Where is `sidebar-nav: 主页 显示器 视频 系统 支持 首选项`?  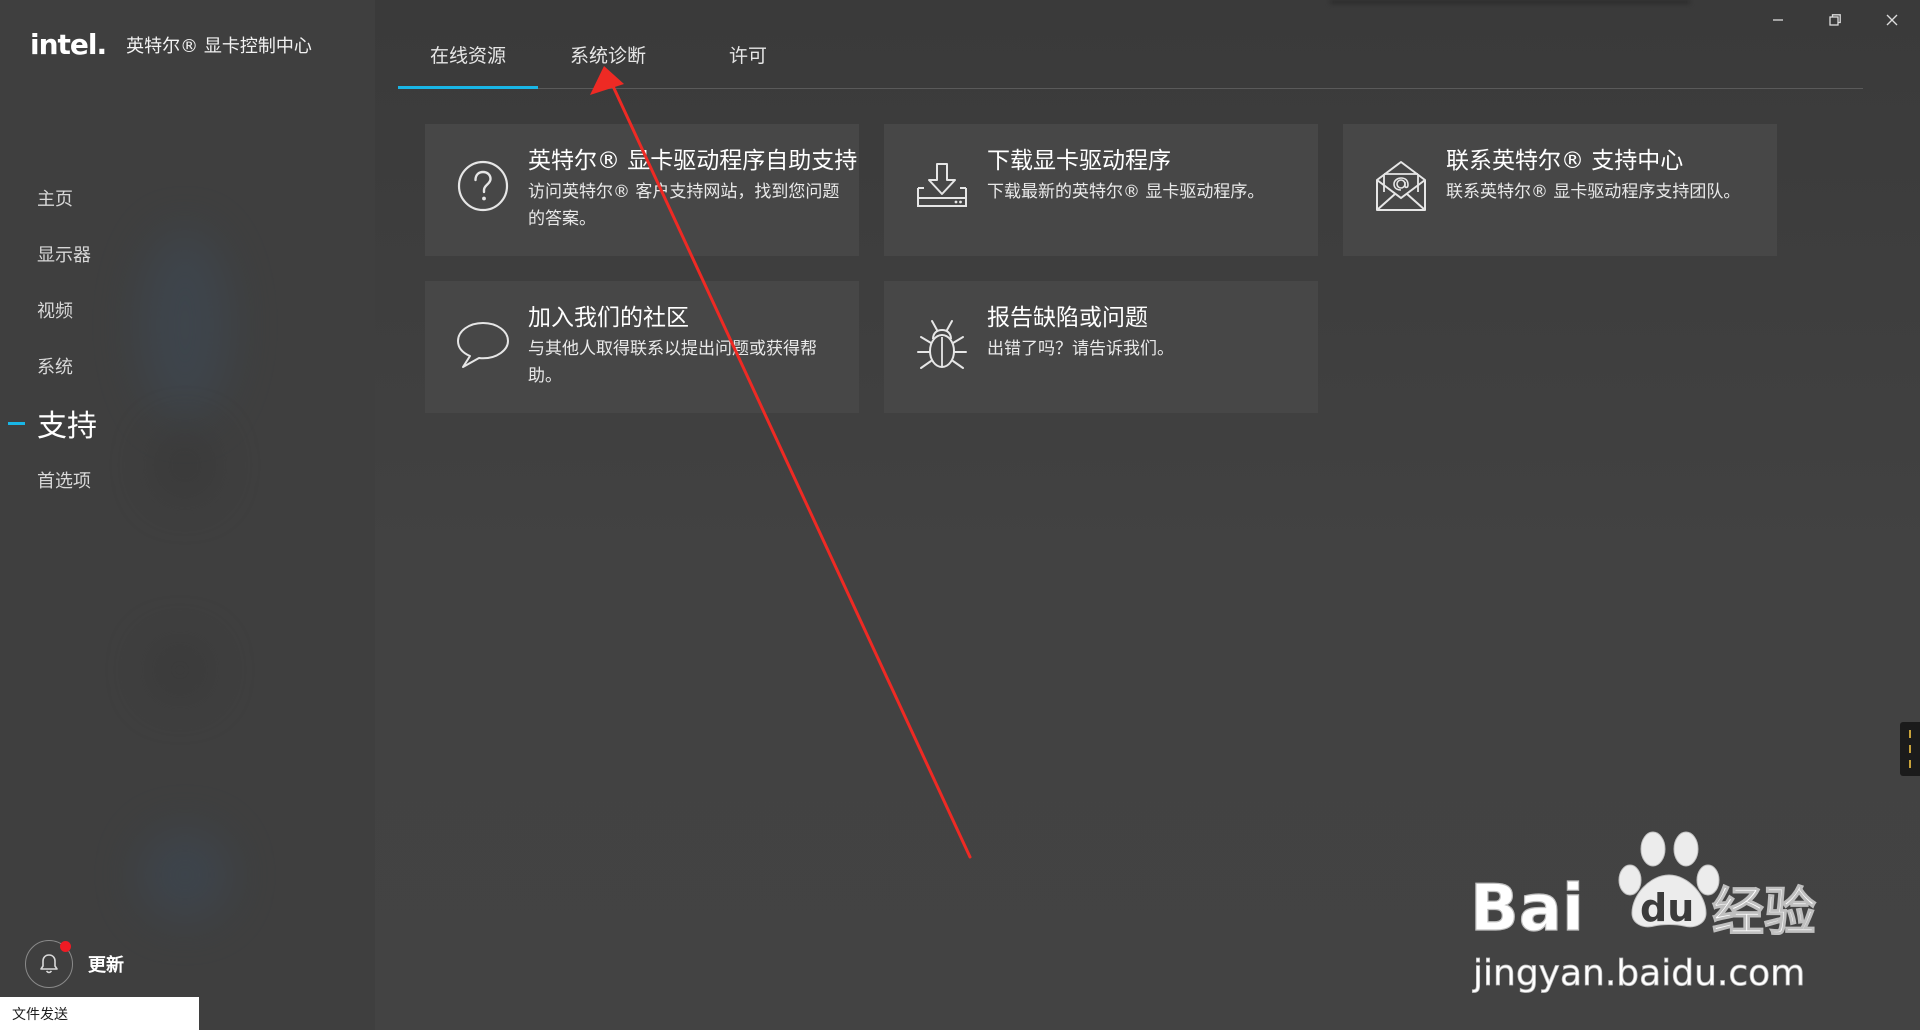
sidebar-nav: 主页 显示器 视频 系统 支持 首选项 is located at coordinates (187, 339).